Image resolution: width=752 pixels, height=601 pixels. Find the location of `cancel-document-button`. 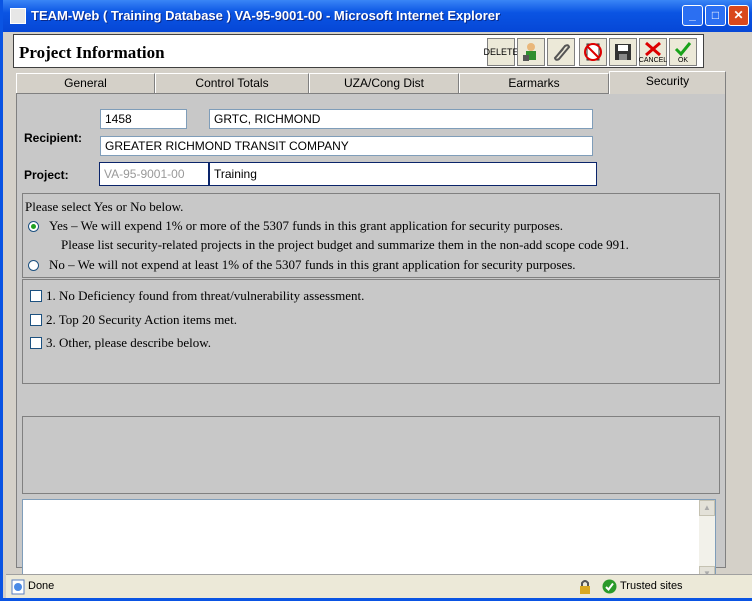

cancel-document-button is located at coordinates (593, 52).